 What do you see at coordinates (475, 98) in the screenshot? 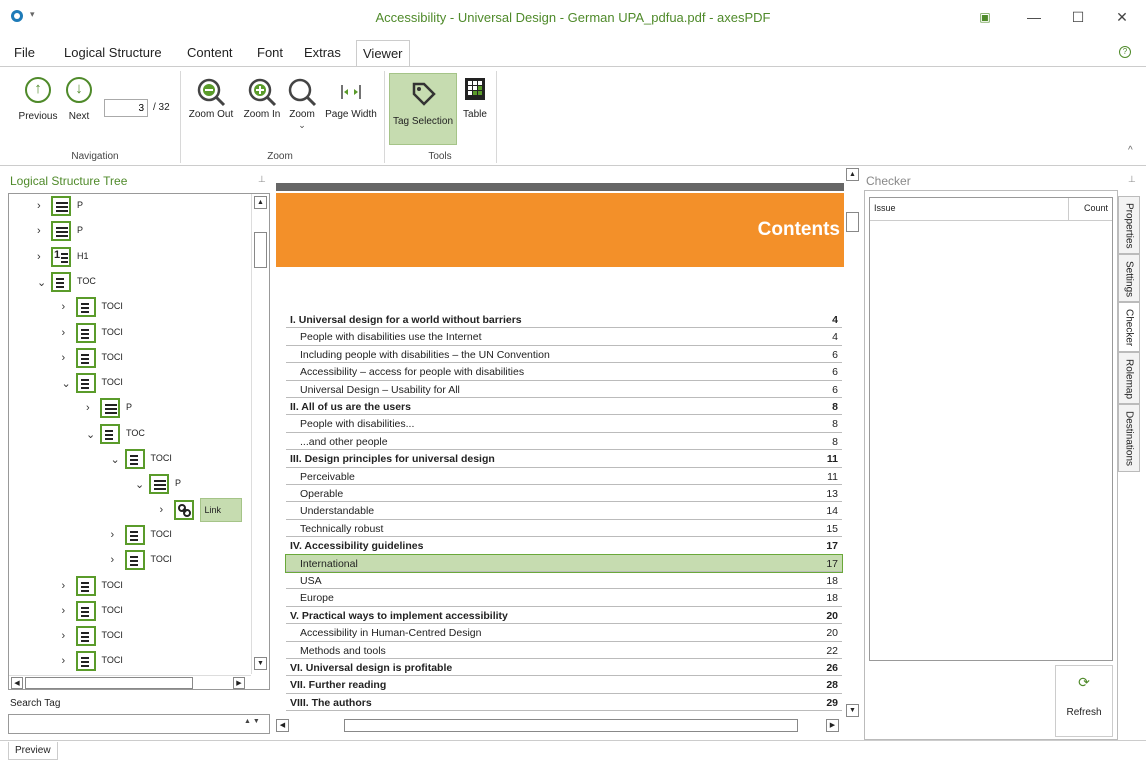
I see `table-button: Table` at bounding box center [475, 98].